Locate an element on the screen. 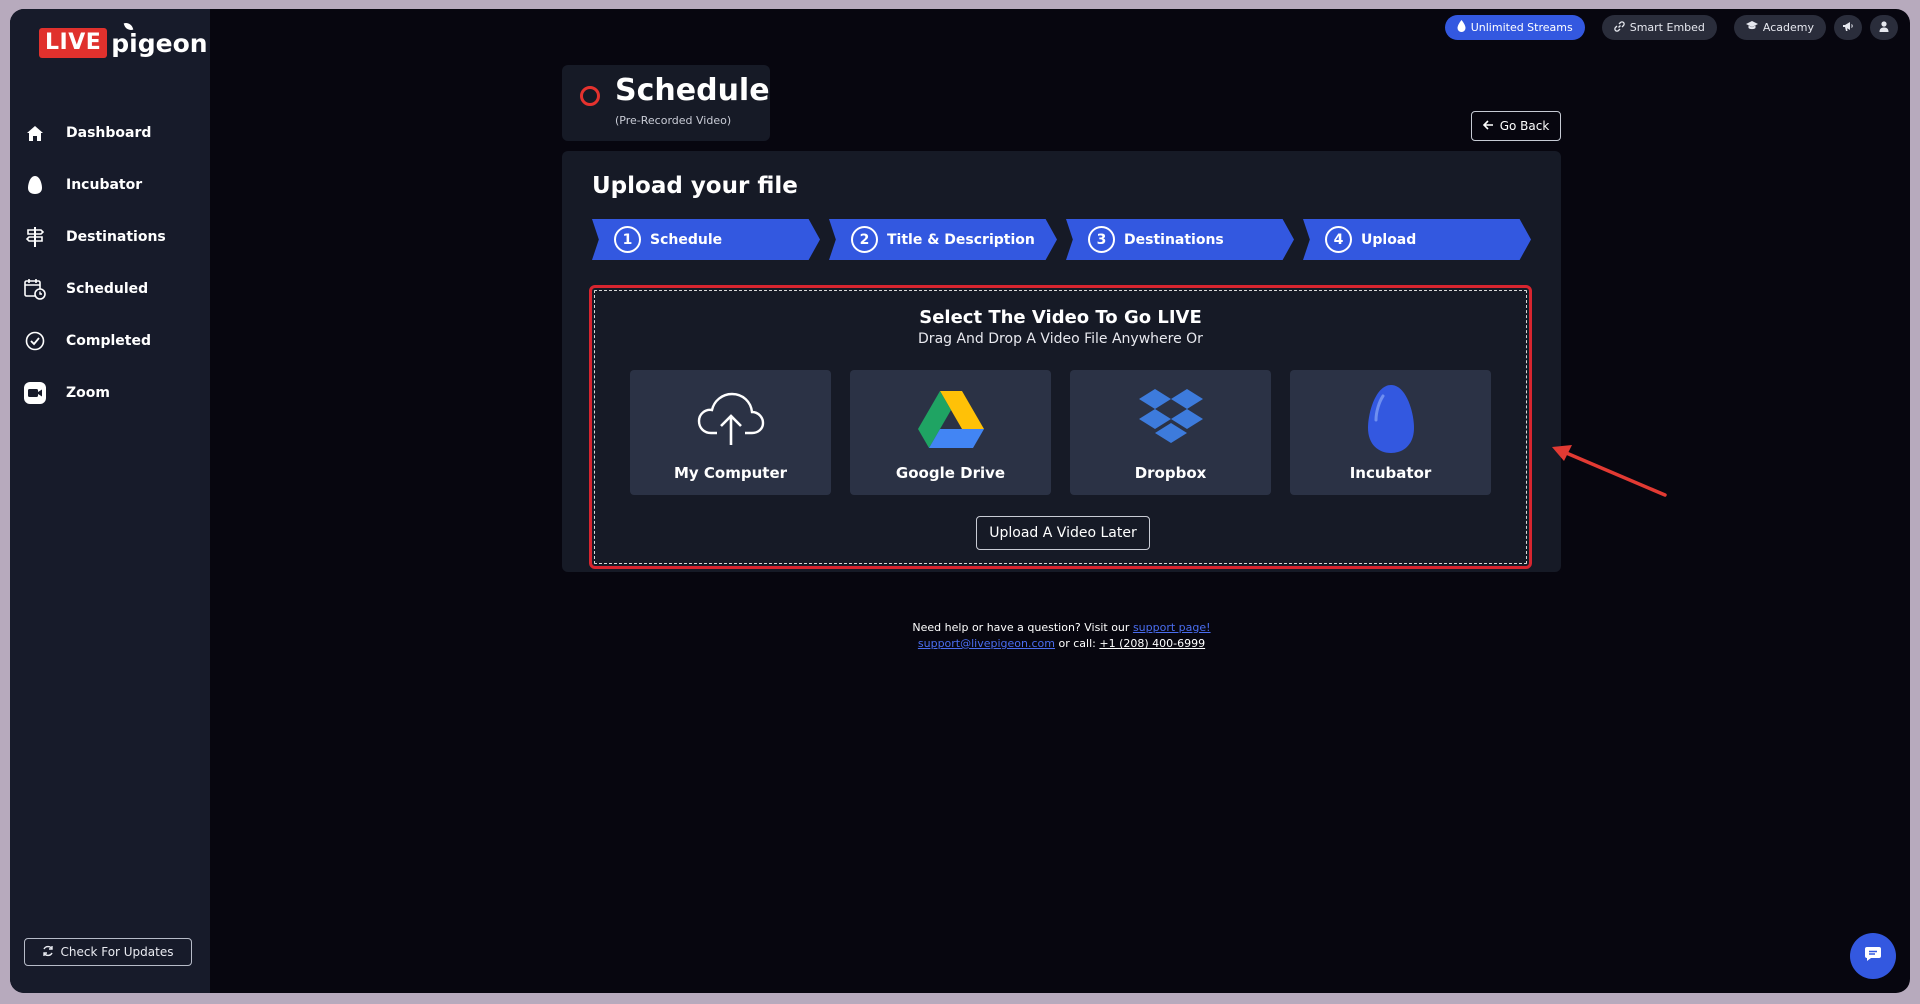  dropzone-subtitle: Drag And Drop A Video File Anywhere Or is located at coordinates (1060, 339).